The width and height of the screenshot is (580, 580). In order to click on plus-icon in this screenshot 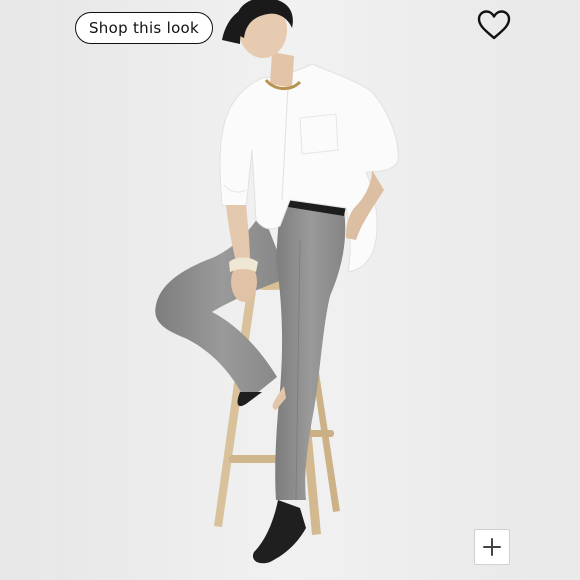, I will do `click(492, 547)`.